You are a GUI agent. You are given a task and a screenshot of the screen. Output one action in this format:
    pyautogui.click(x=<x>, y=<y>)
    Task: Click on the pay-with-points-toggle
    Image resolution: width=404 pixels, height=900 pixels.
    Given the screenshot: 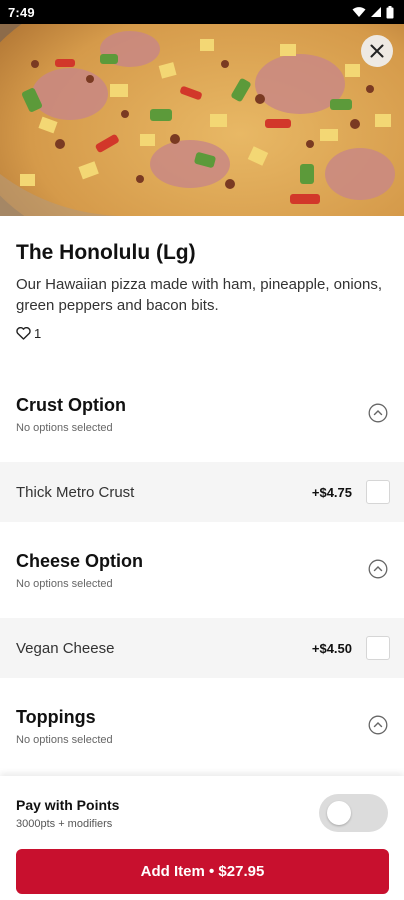 What is the action you would take?
    pyautogui.click(x=353, y=813)
    